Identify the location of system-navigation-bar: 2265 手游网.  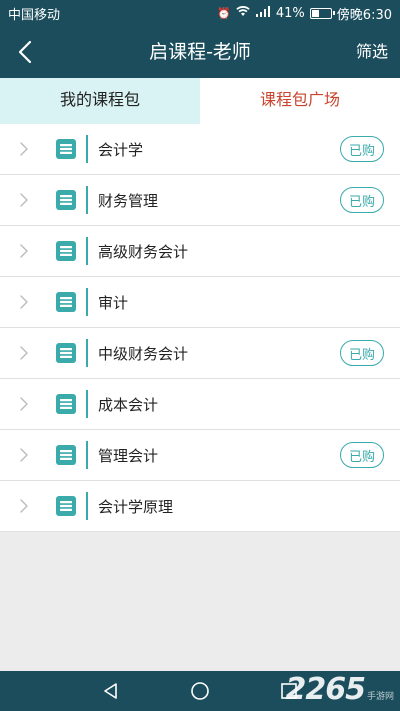
(200, 691).